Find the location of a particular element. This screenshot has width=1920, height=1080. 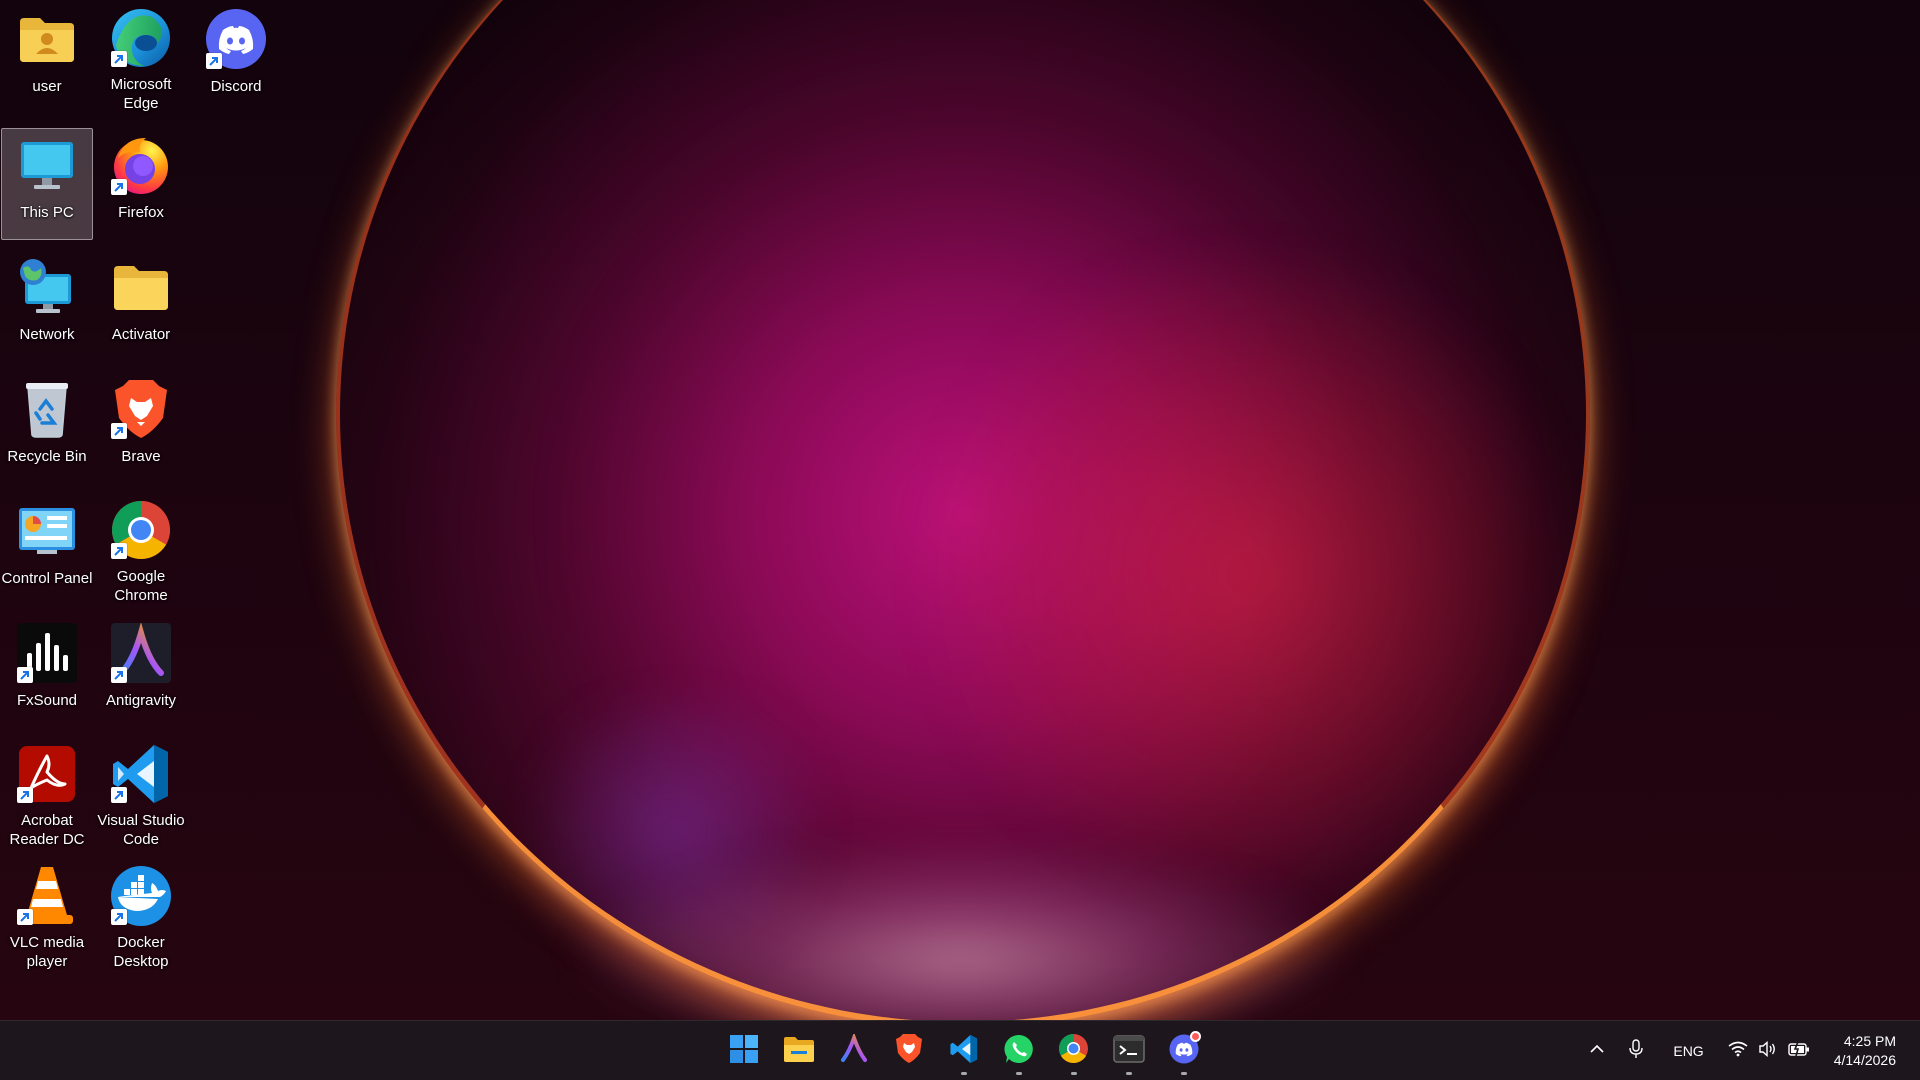

desktop-icon-vlc-media-player: VLC media player is located at coordinates (47, 916).